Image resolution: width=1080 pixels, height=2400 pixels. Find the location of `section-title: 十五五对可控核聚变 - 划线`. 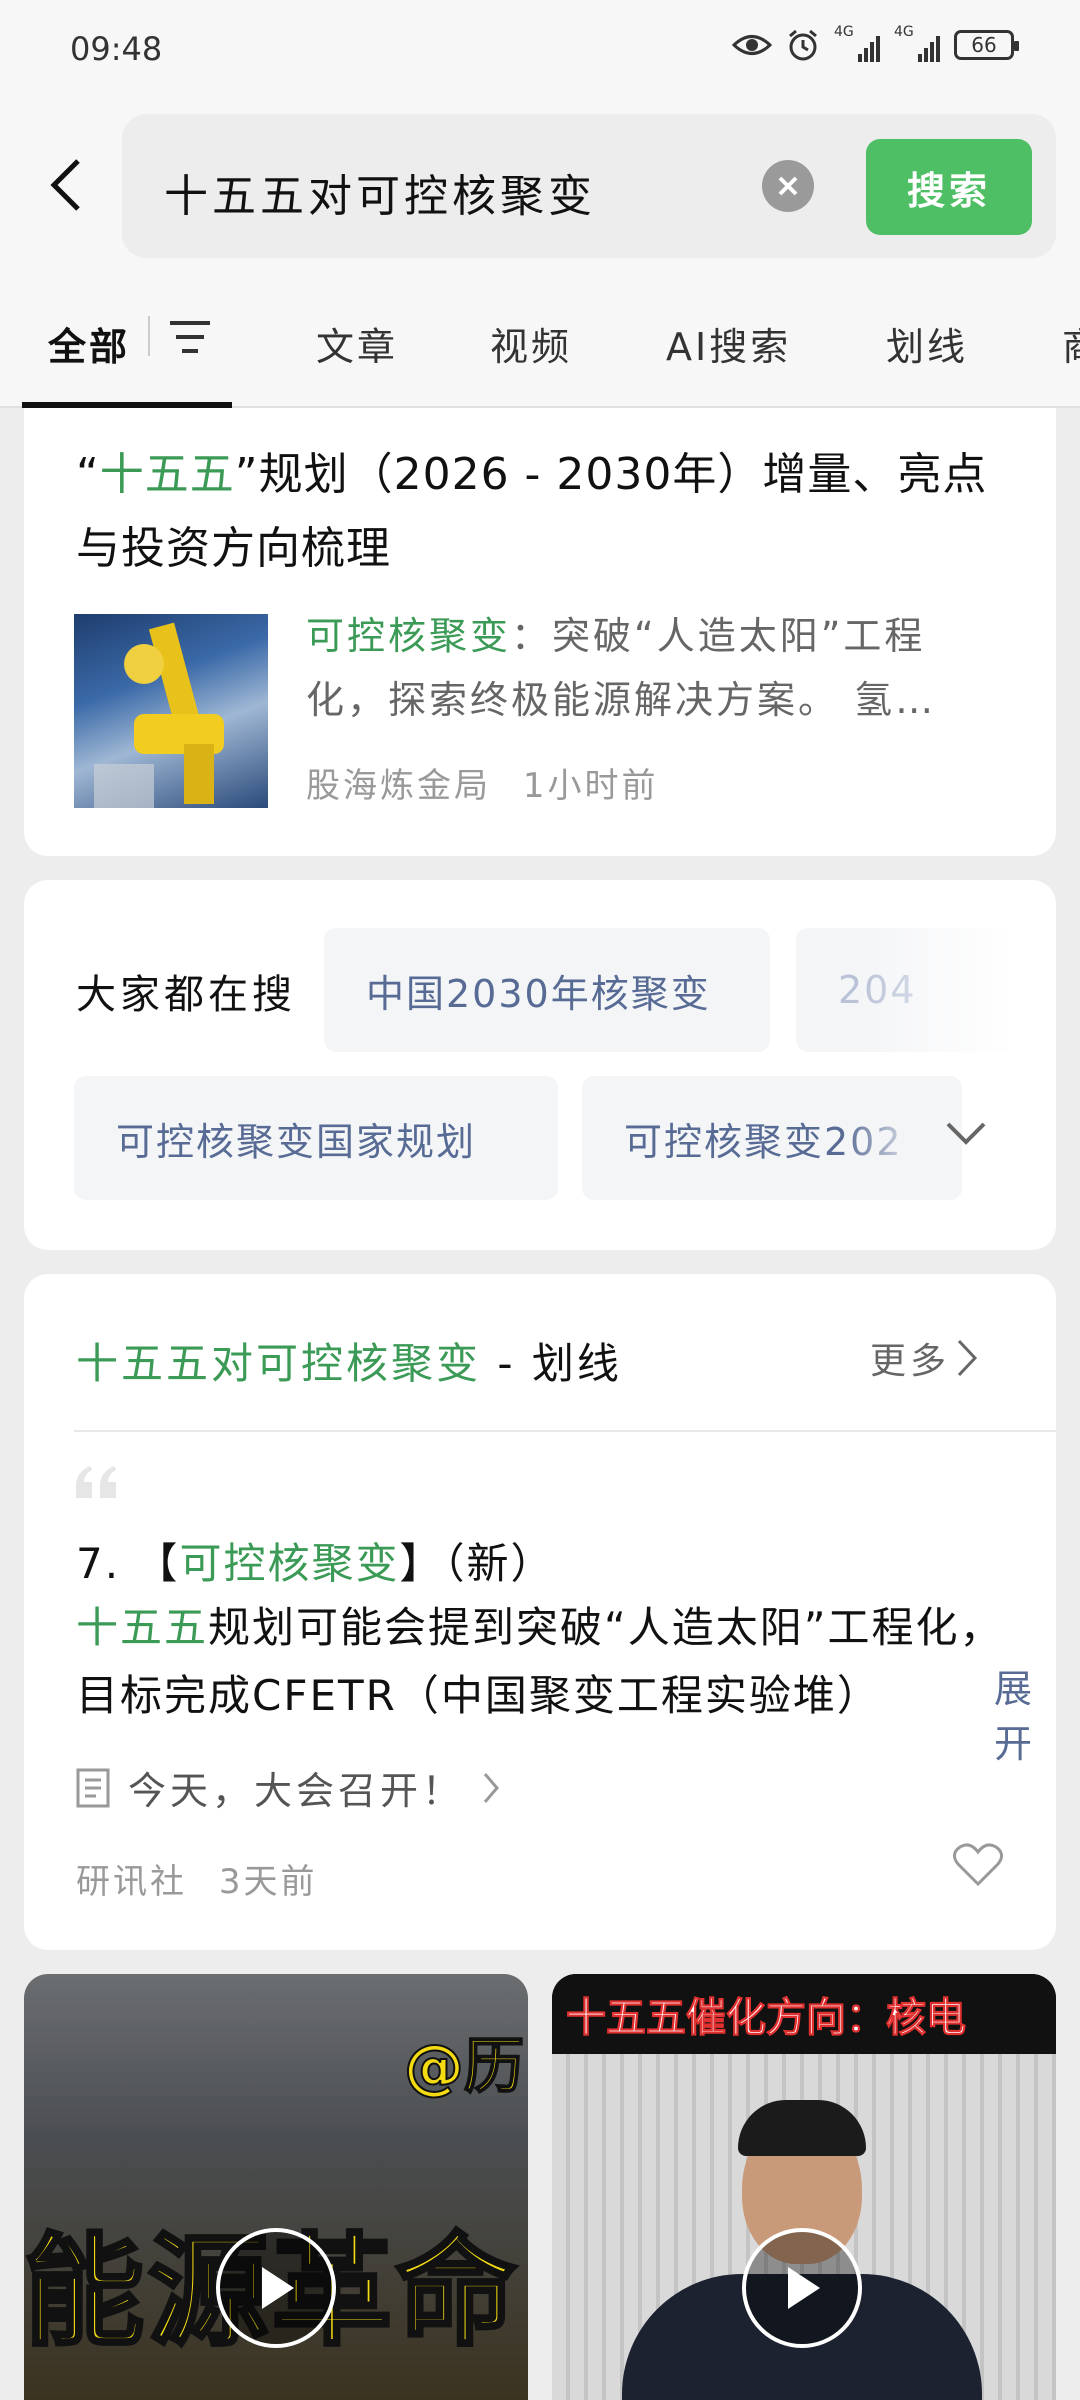

section-title: 十五五对可控核聚变 - 划线 is located at coordinates (349, 1360).